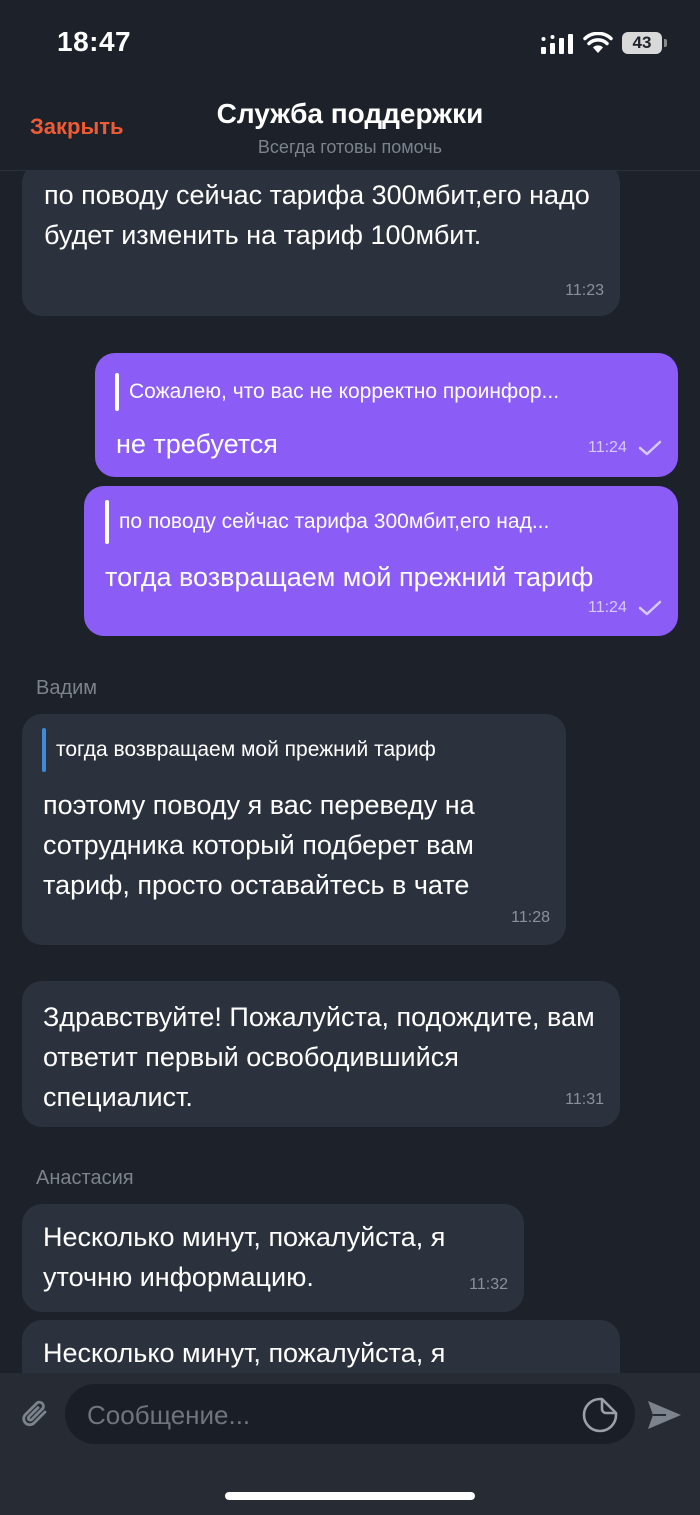 This screenshot has width=700, height=1515. Describe the element at coordinates (584, 290) in the screenshot. I see `message-time: 11:23` at that location.